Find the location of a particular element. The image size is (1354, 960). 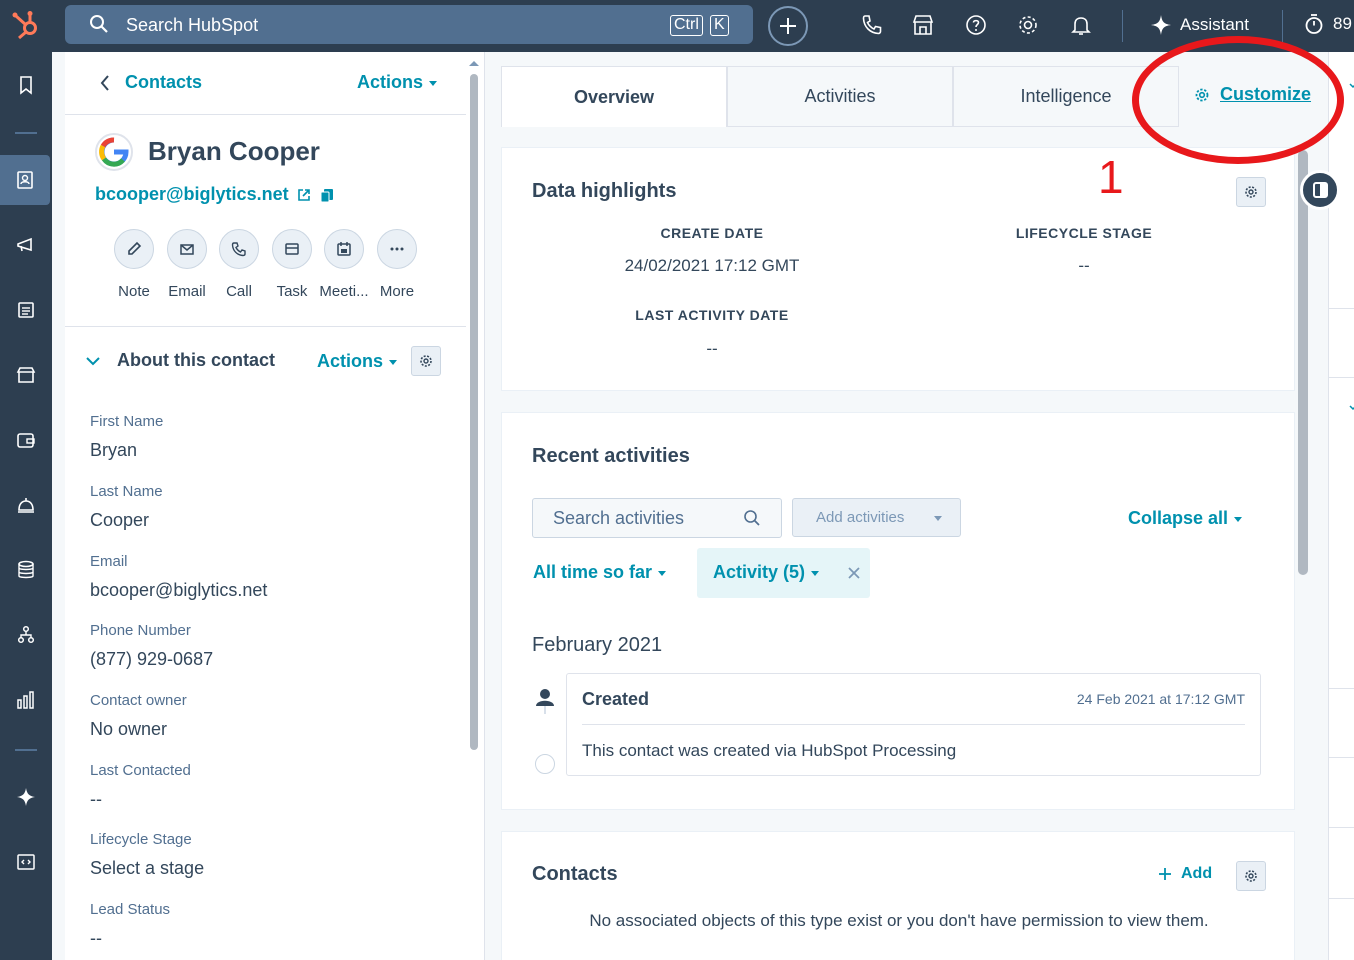

card-title: Recent activities is located at coordinates (611, 456).